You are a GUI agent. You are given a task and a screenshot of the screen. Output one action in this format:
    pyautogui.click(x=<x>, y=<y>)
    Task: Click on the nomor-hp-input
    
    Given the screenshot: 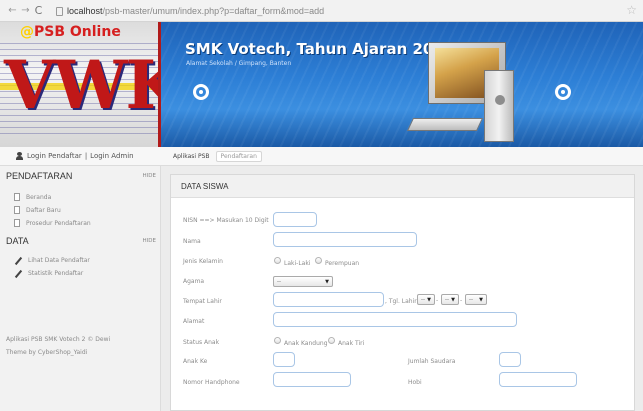 What is the action you would take?
    pyautogui.click(x=312, y=379)
    